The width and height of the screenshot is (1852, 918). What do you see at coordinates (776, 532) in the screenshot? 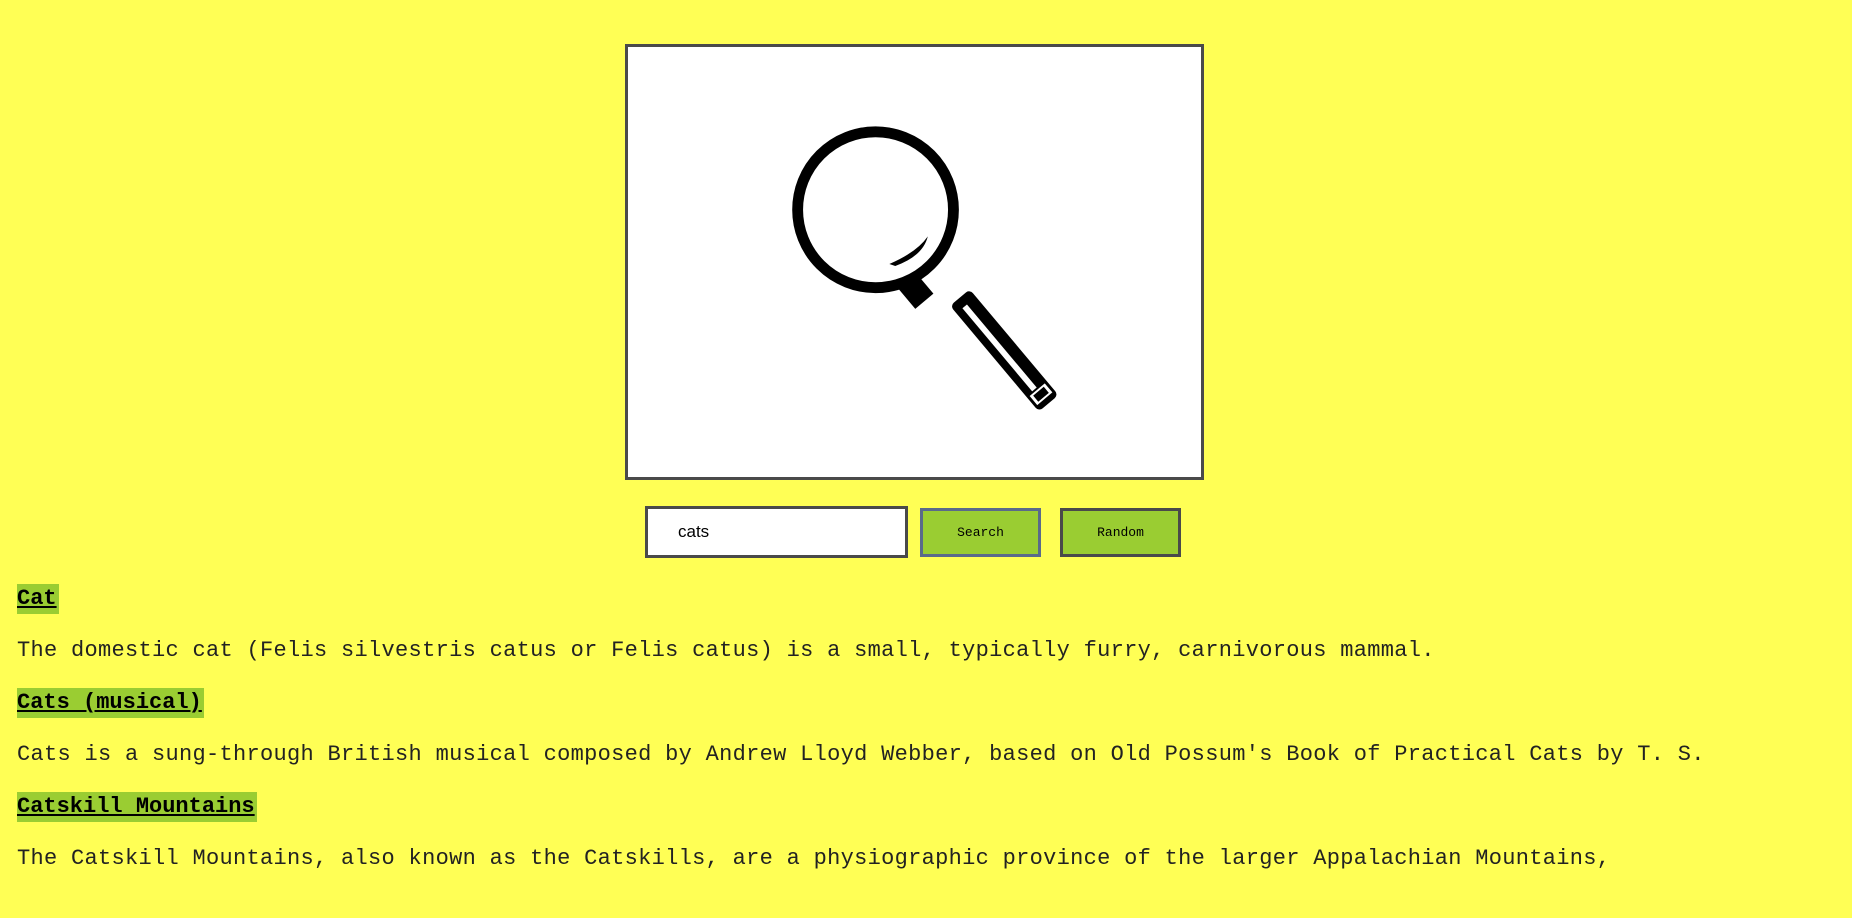
I see `search-input` at bounding box center [776, 532].